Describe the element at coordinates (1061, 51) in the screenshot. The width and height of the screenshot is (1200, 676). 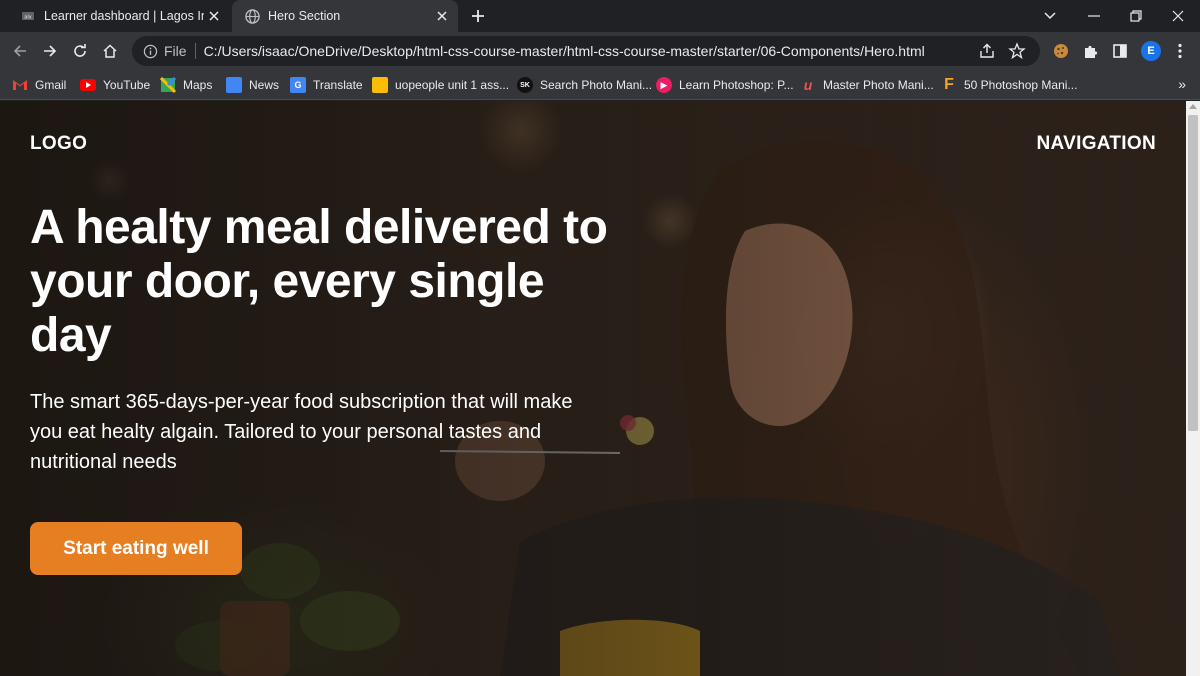
I see `cookie-extension-icon` at that location.